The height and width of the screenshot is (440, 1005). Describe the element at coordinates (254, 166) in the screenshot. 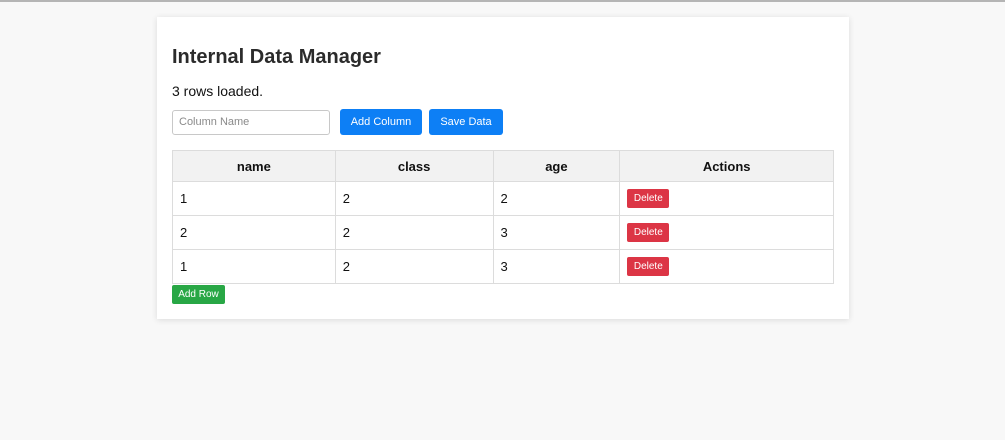

I see `column-header-name: name` at that location.